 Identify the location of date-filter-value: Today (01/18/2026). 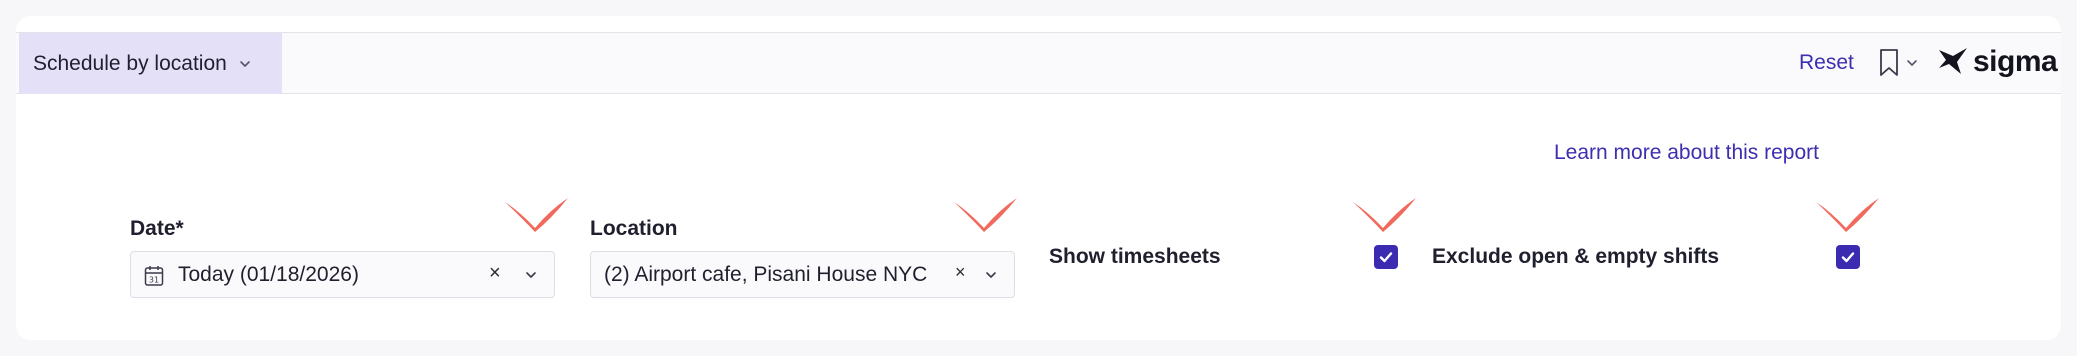
(268, 274).